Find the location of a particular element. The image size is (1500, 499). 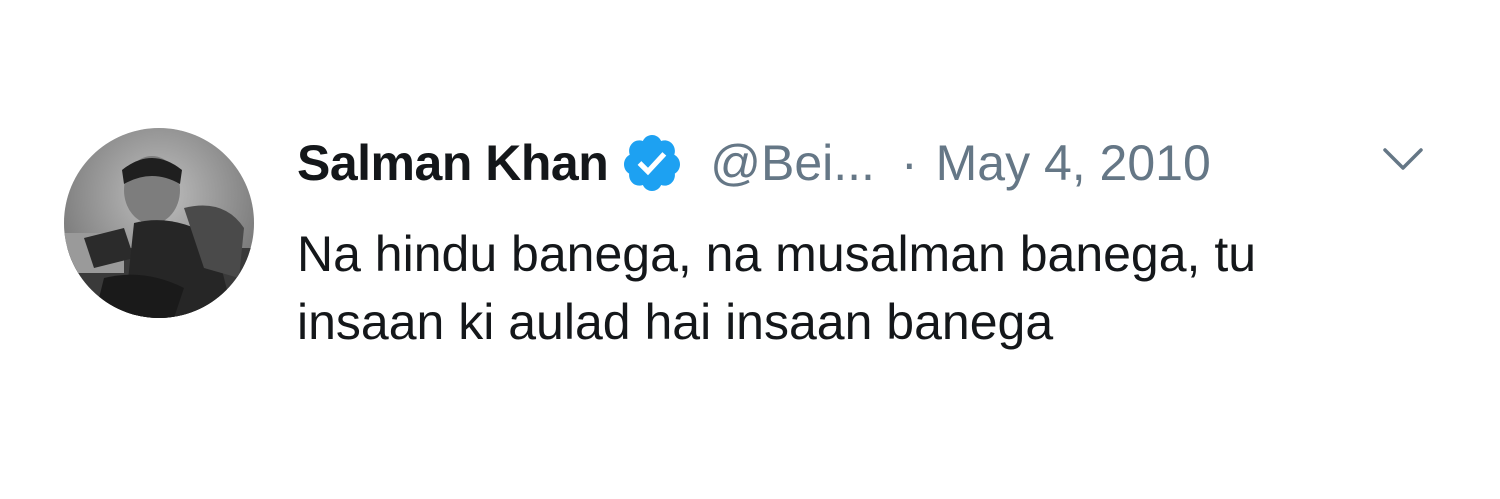

timestamp: May 4, 2010 is located at coordinates (1073, 163).